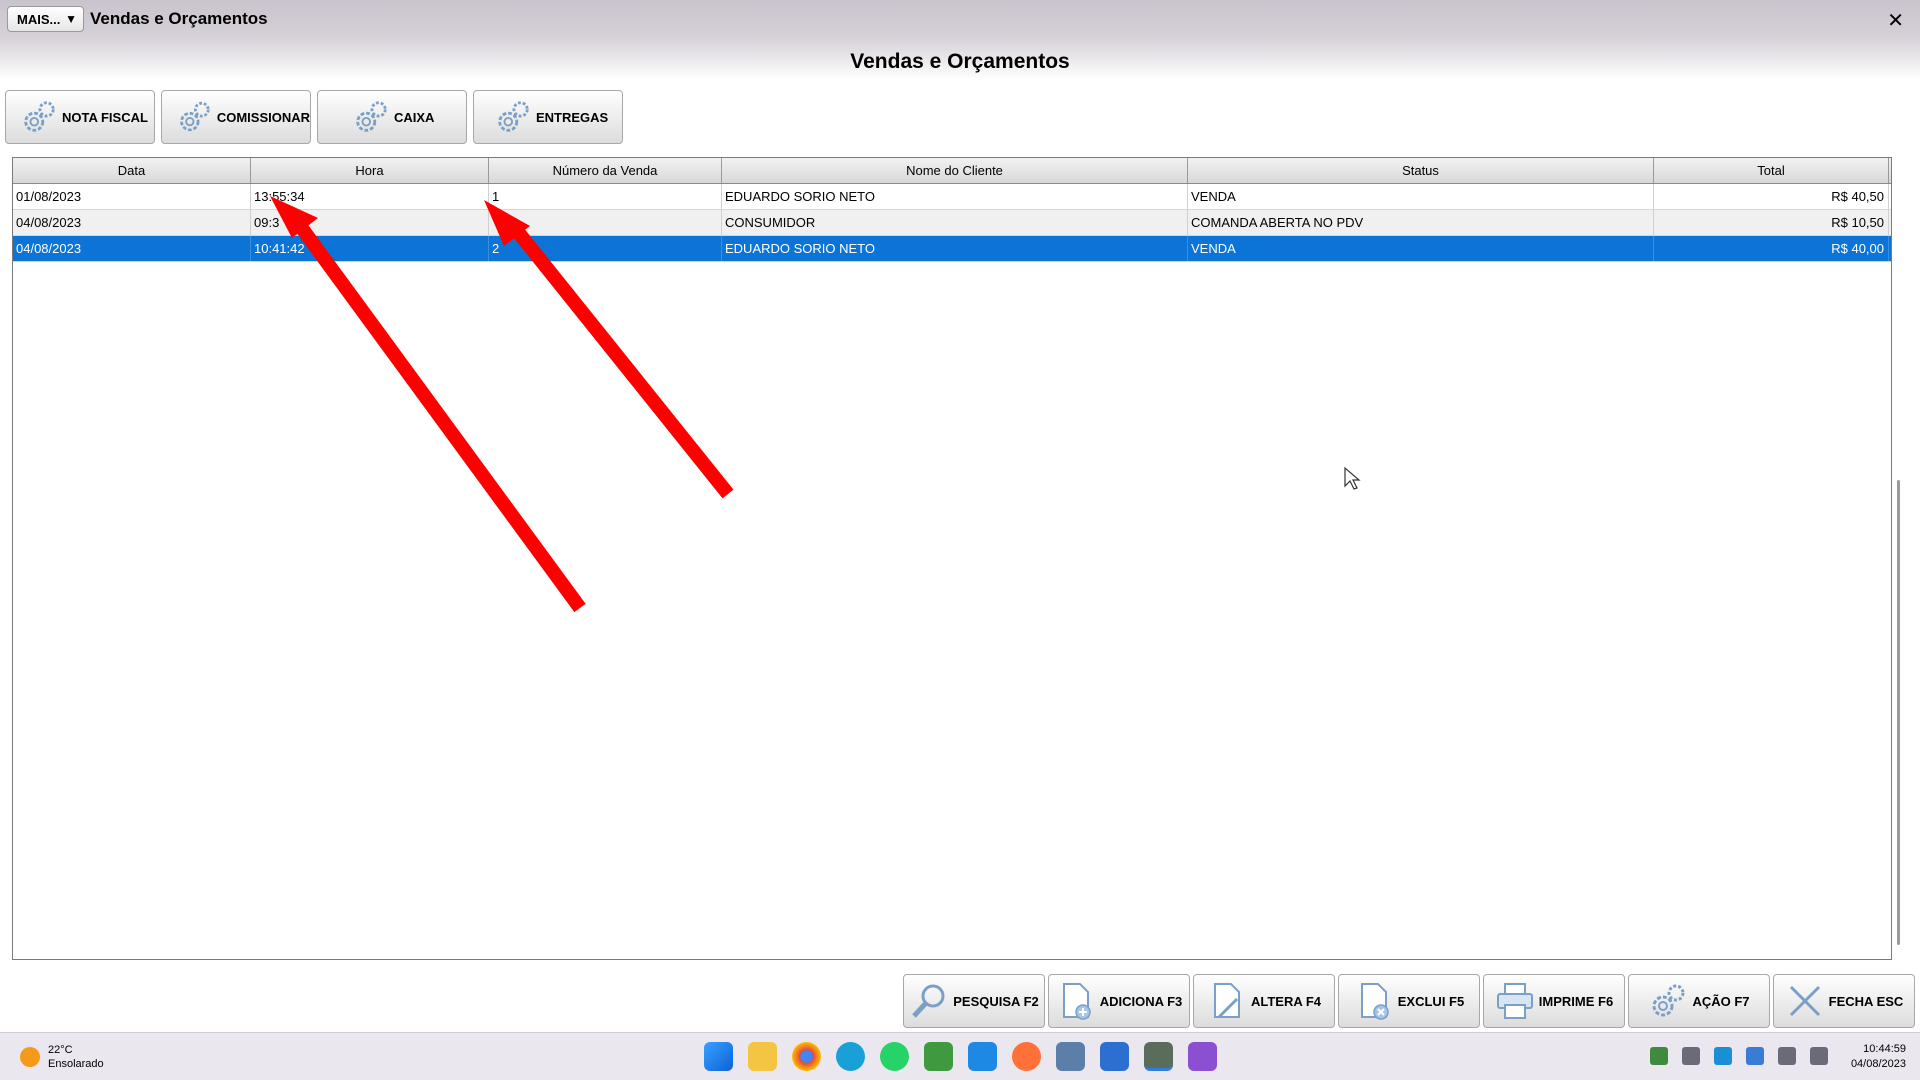  I want to click on altera-button: ALTERA F4, so click(1264, 1001).